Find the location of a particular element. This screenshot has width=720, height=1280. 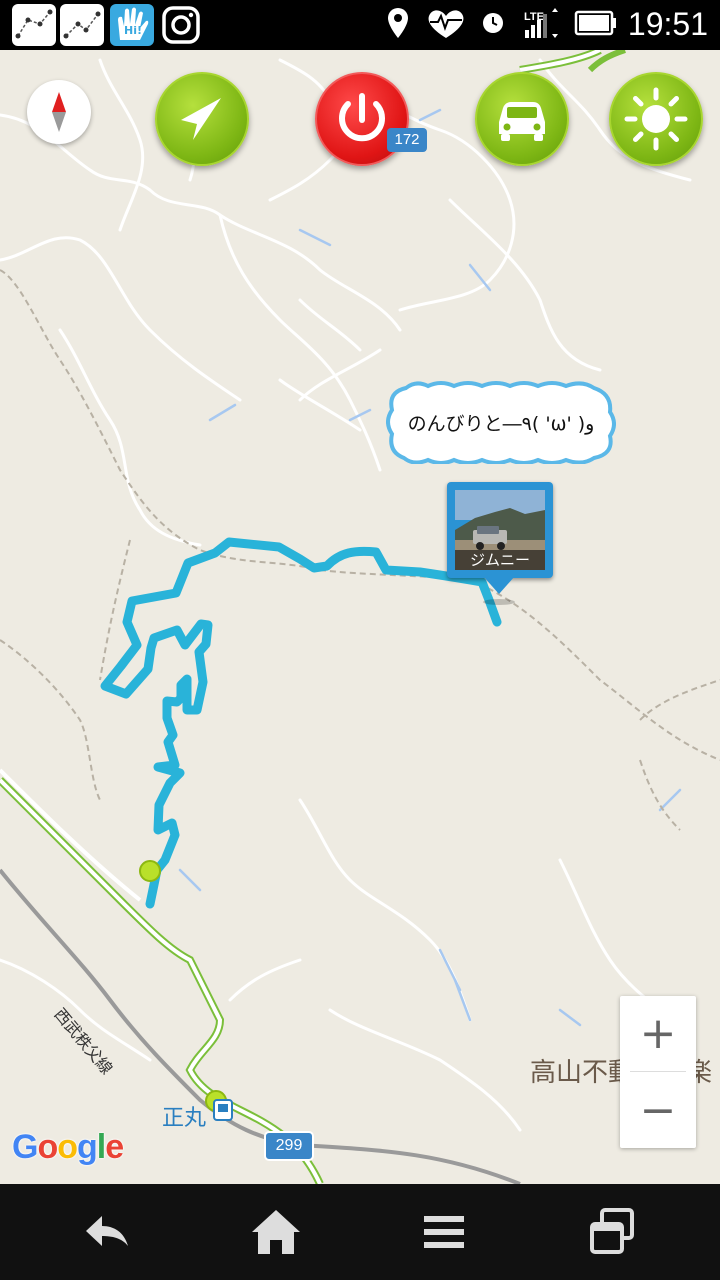

zoom-in-button: + is located at coordinates (658, 1033).